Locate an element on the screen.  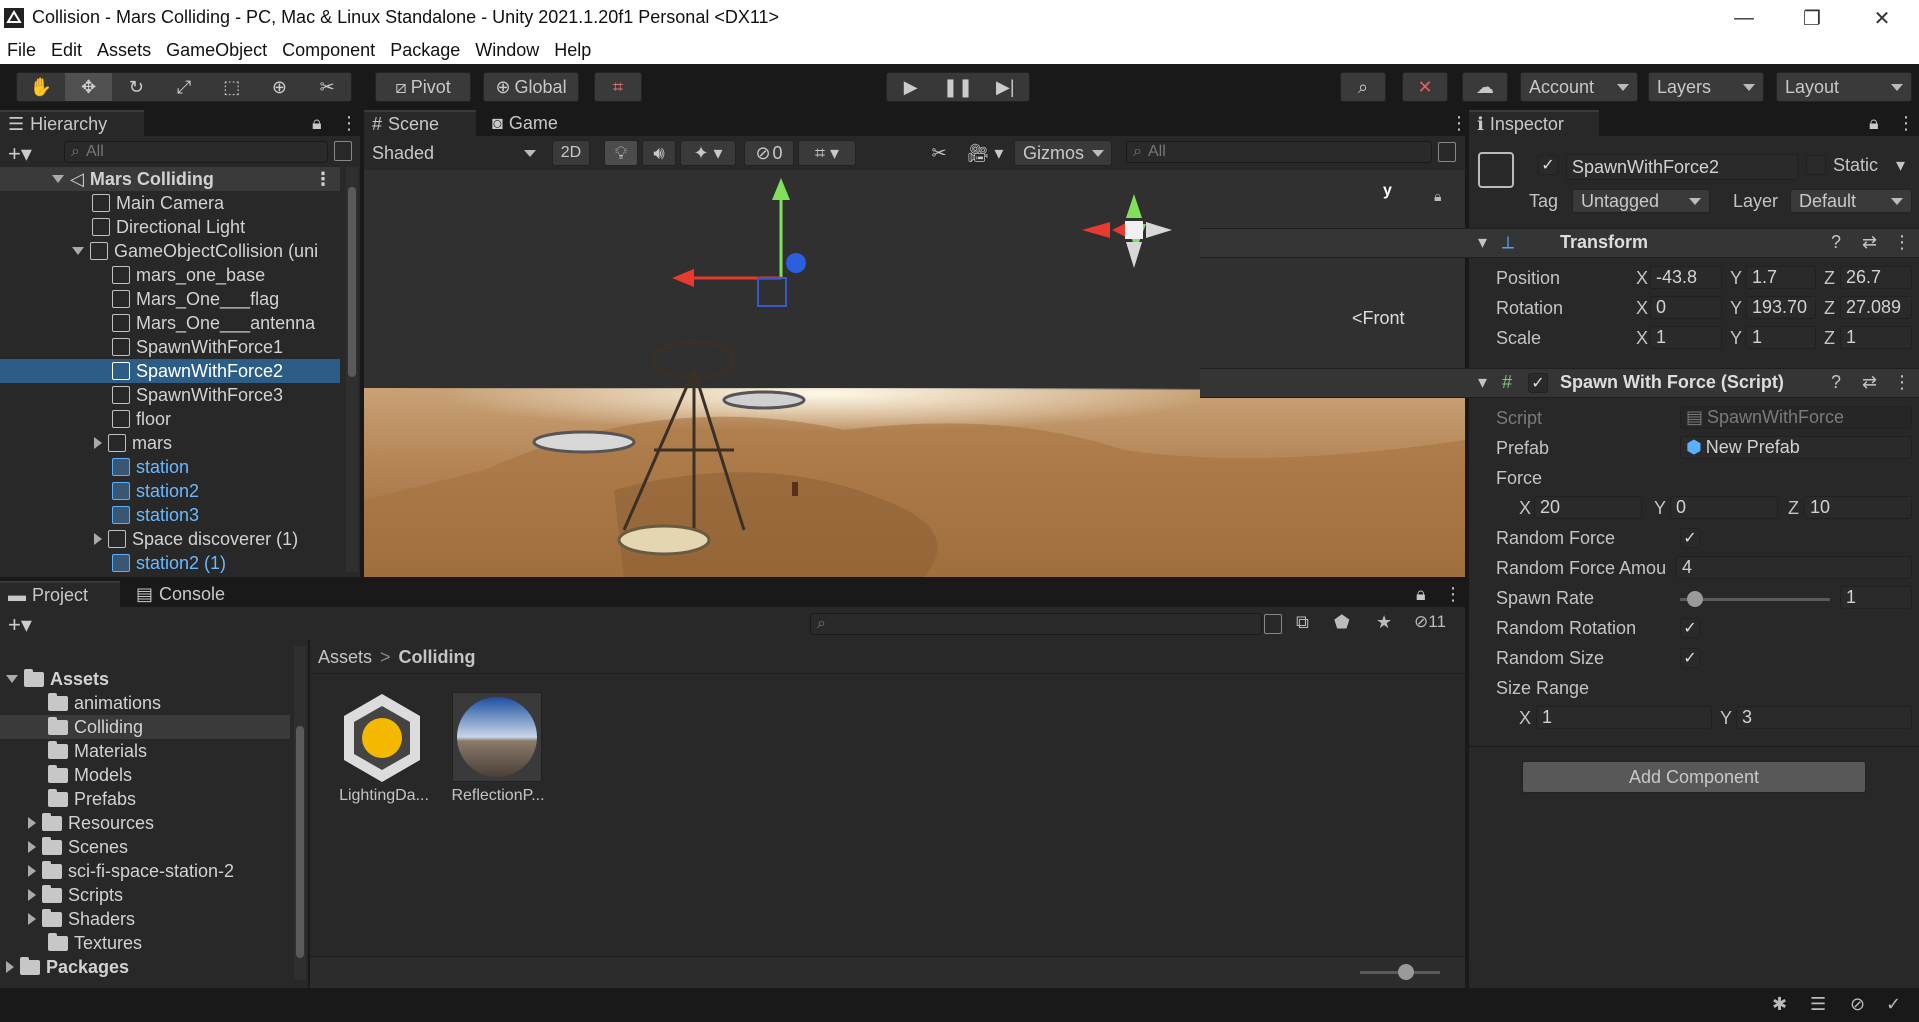
layers-dropdown: Layers is located at coordinates (1706, 87).